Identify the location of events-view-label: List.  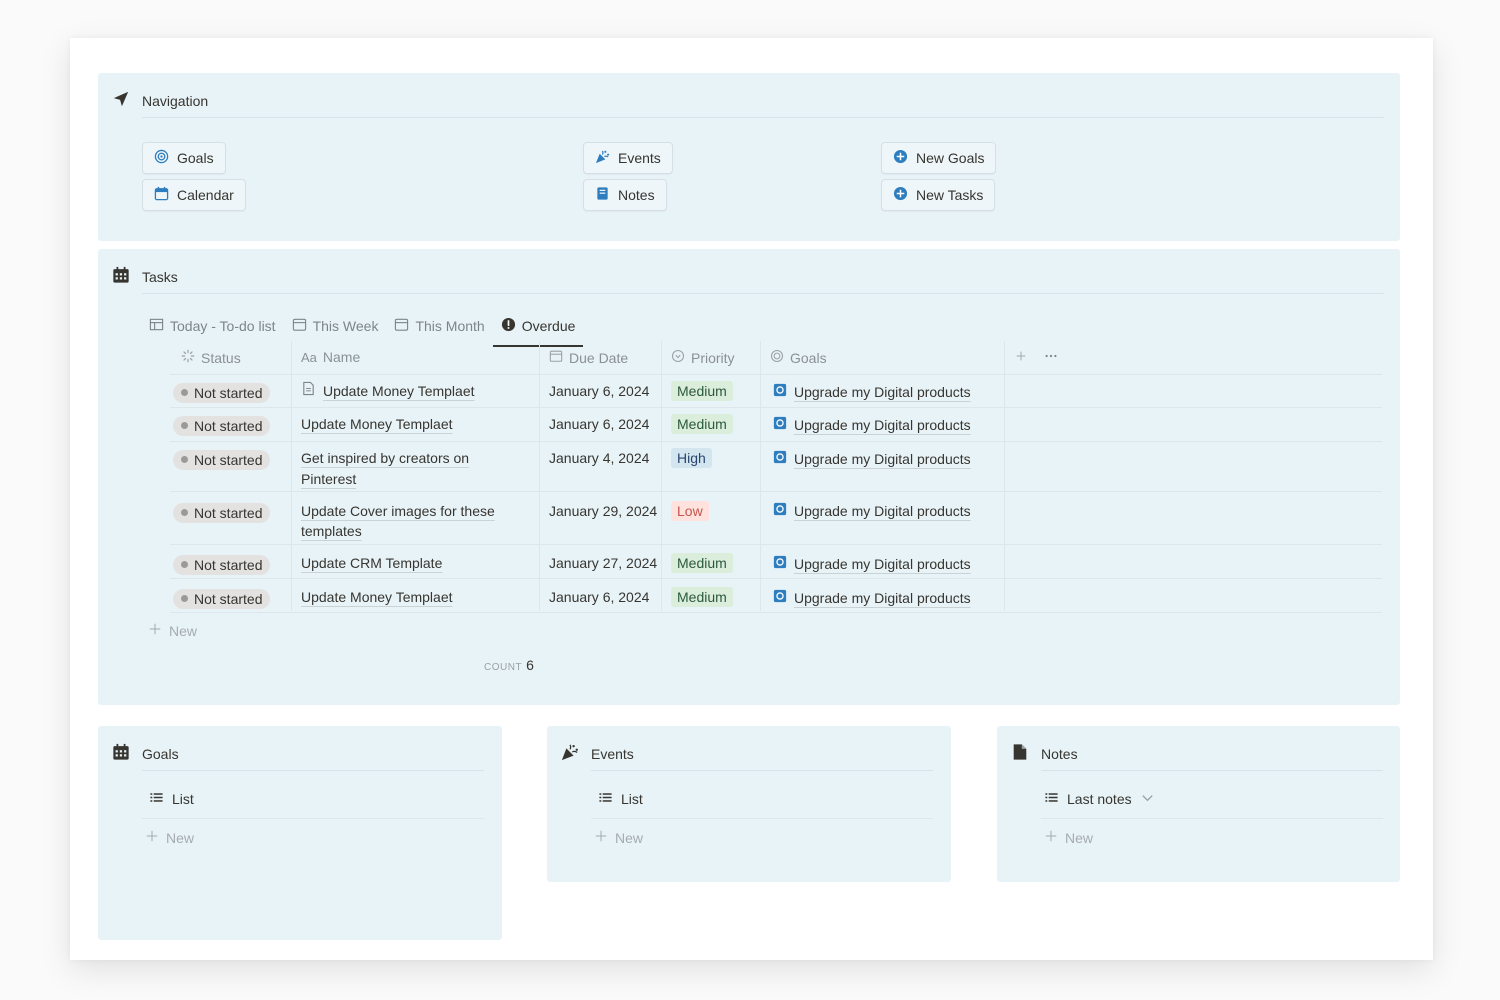
(632, 799).